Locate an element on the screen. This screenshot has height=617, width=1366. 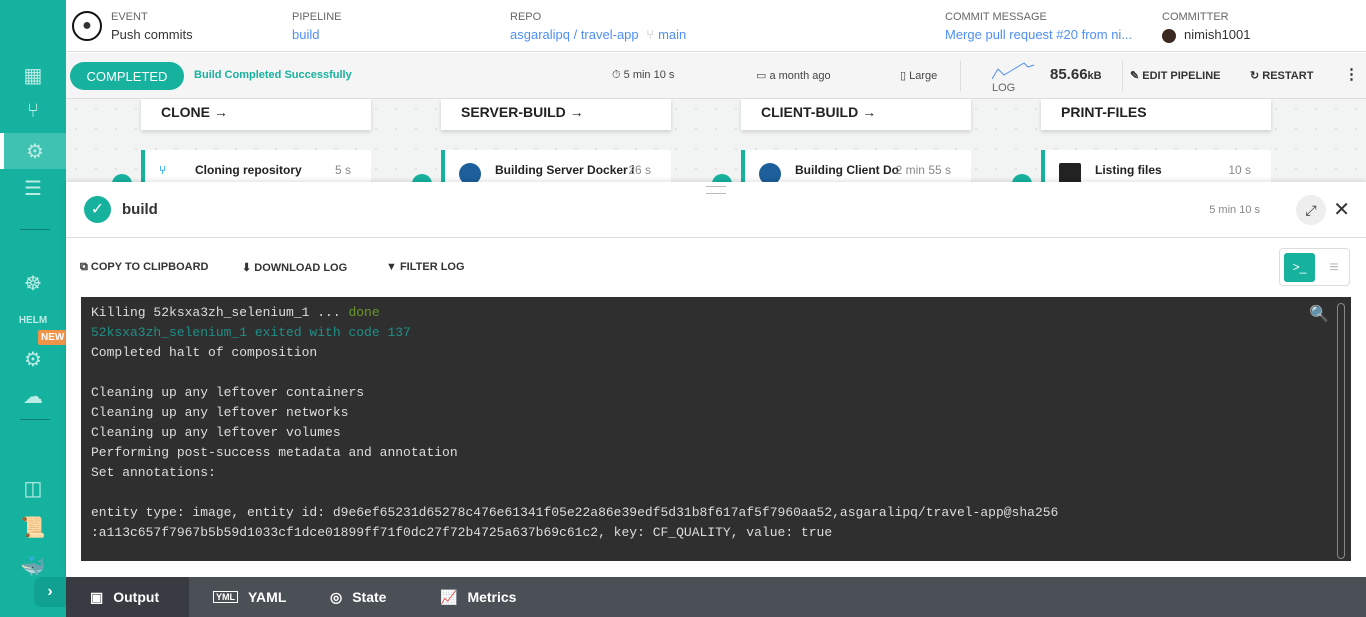
branch-link: main is located at coordinates (672, 34).